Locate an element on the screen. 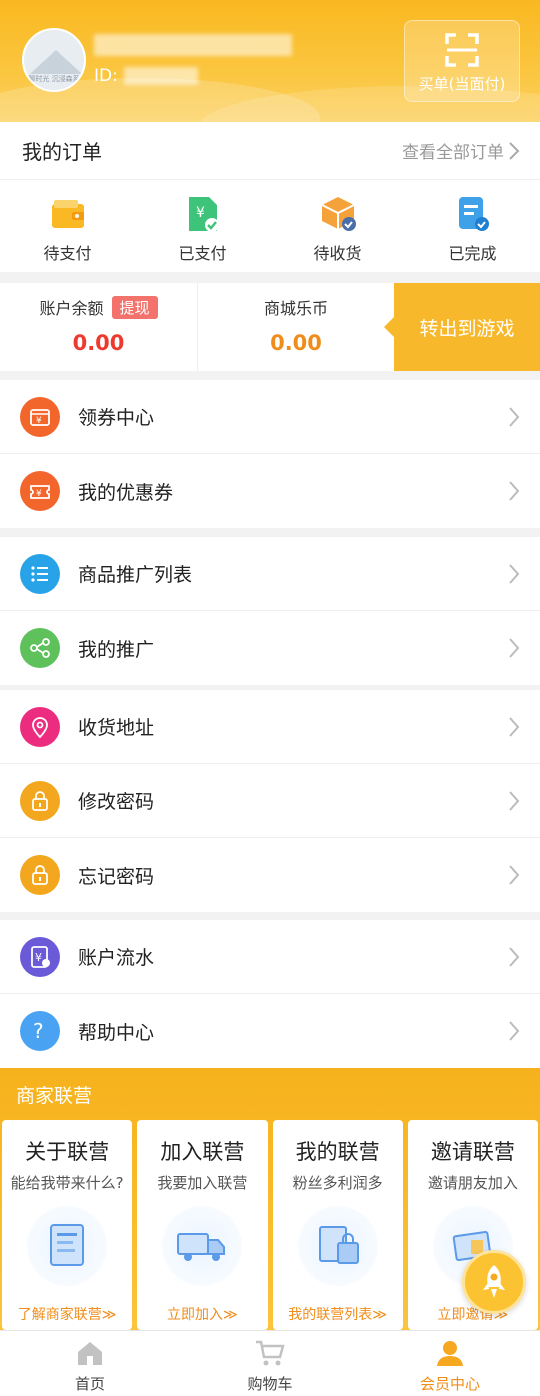 This screenshot has height=1396, width=540. coupon-center-icon: ¥ is located at coordinates (40, 417).